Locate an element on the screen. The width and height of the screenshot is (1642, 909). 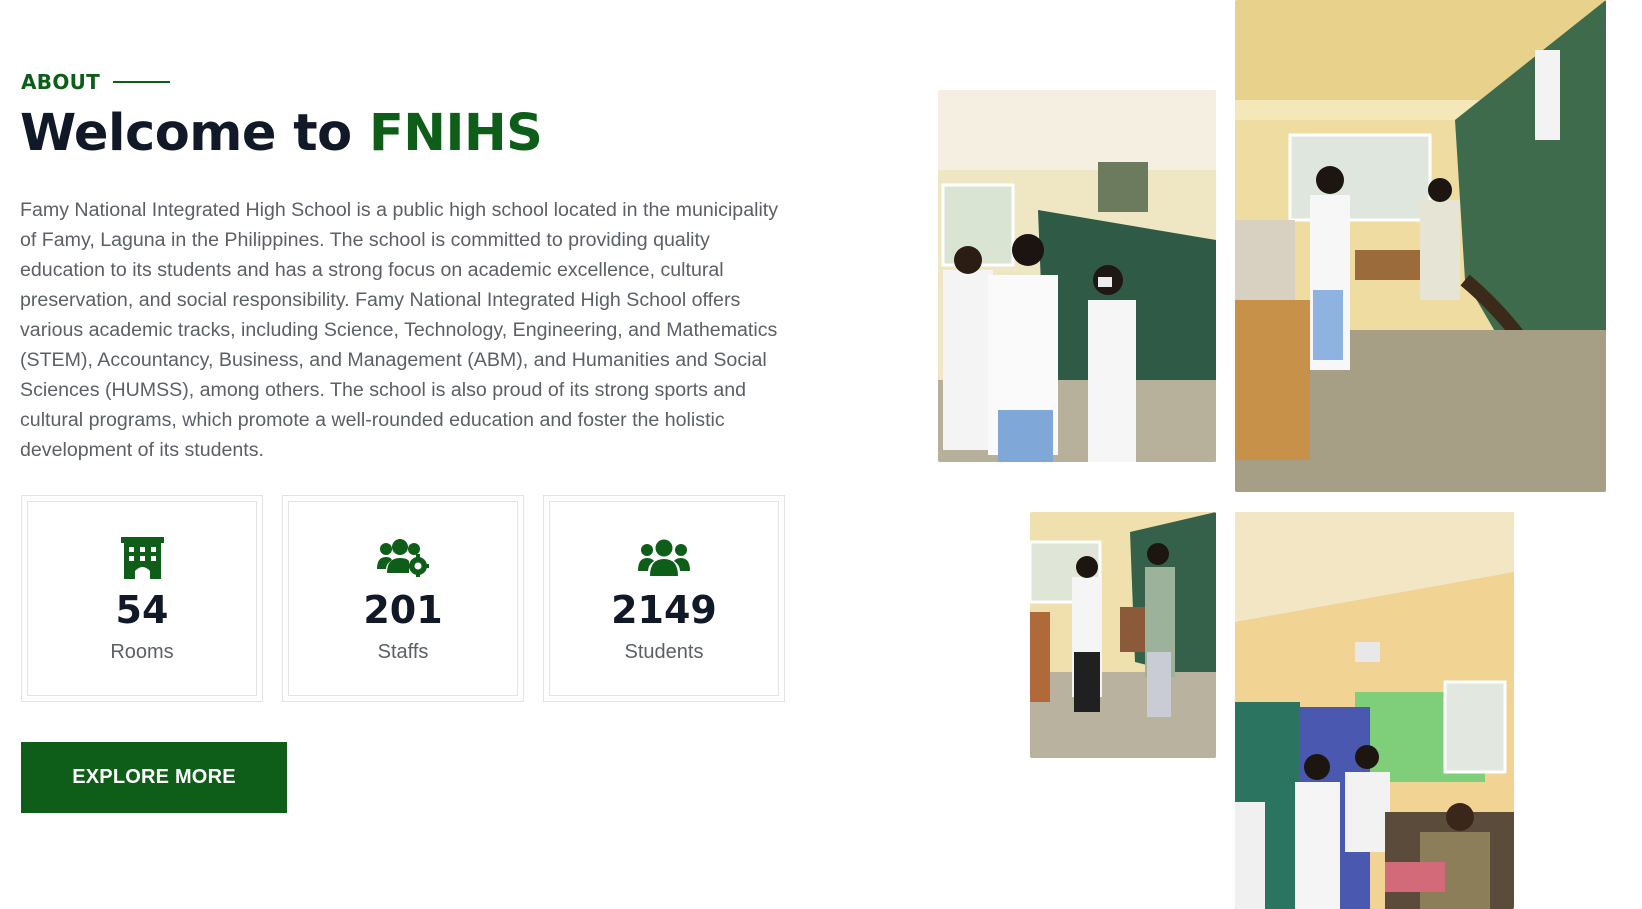
users-cog-icon is located at coordinates (403, 558).